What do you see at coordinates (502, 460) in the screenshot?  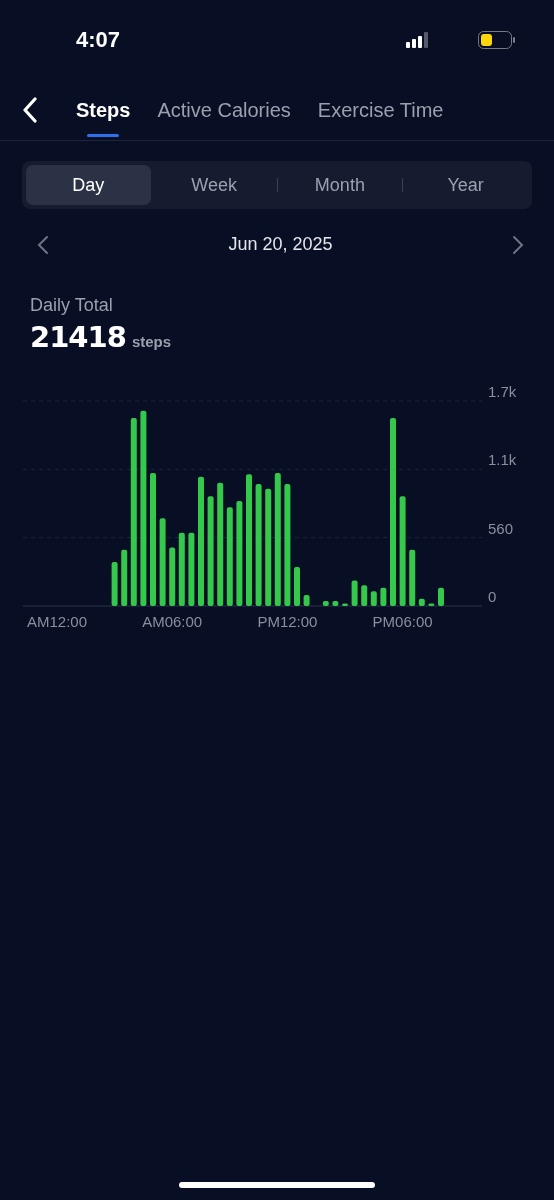 I see `y-tick-label: 1.1k` at bounding box center [502, 460].